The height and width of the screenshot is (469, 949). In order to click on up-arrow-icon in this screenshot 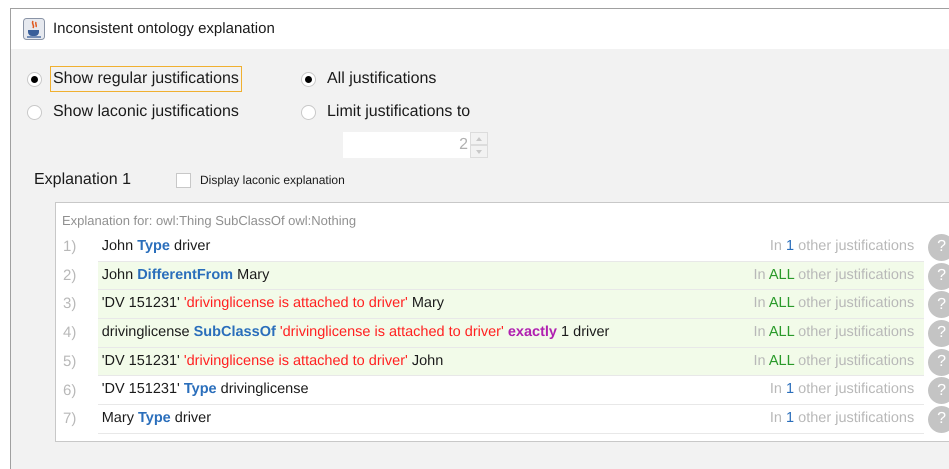, I will do `click(479, 138)`.